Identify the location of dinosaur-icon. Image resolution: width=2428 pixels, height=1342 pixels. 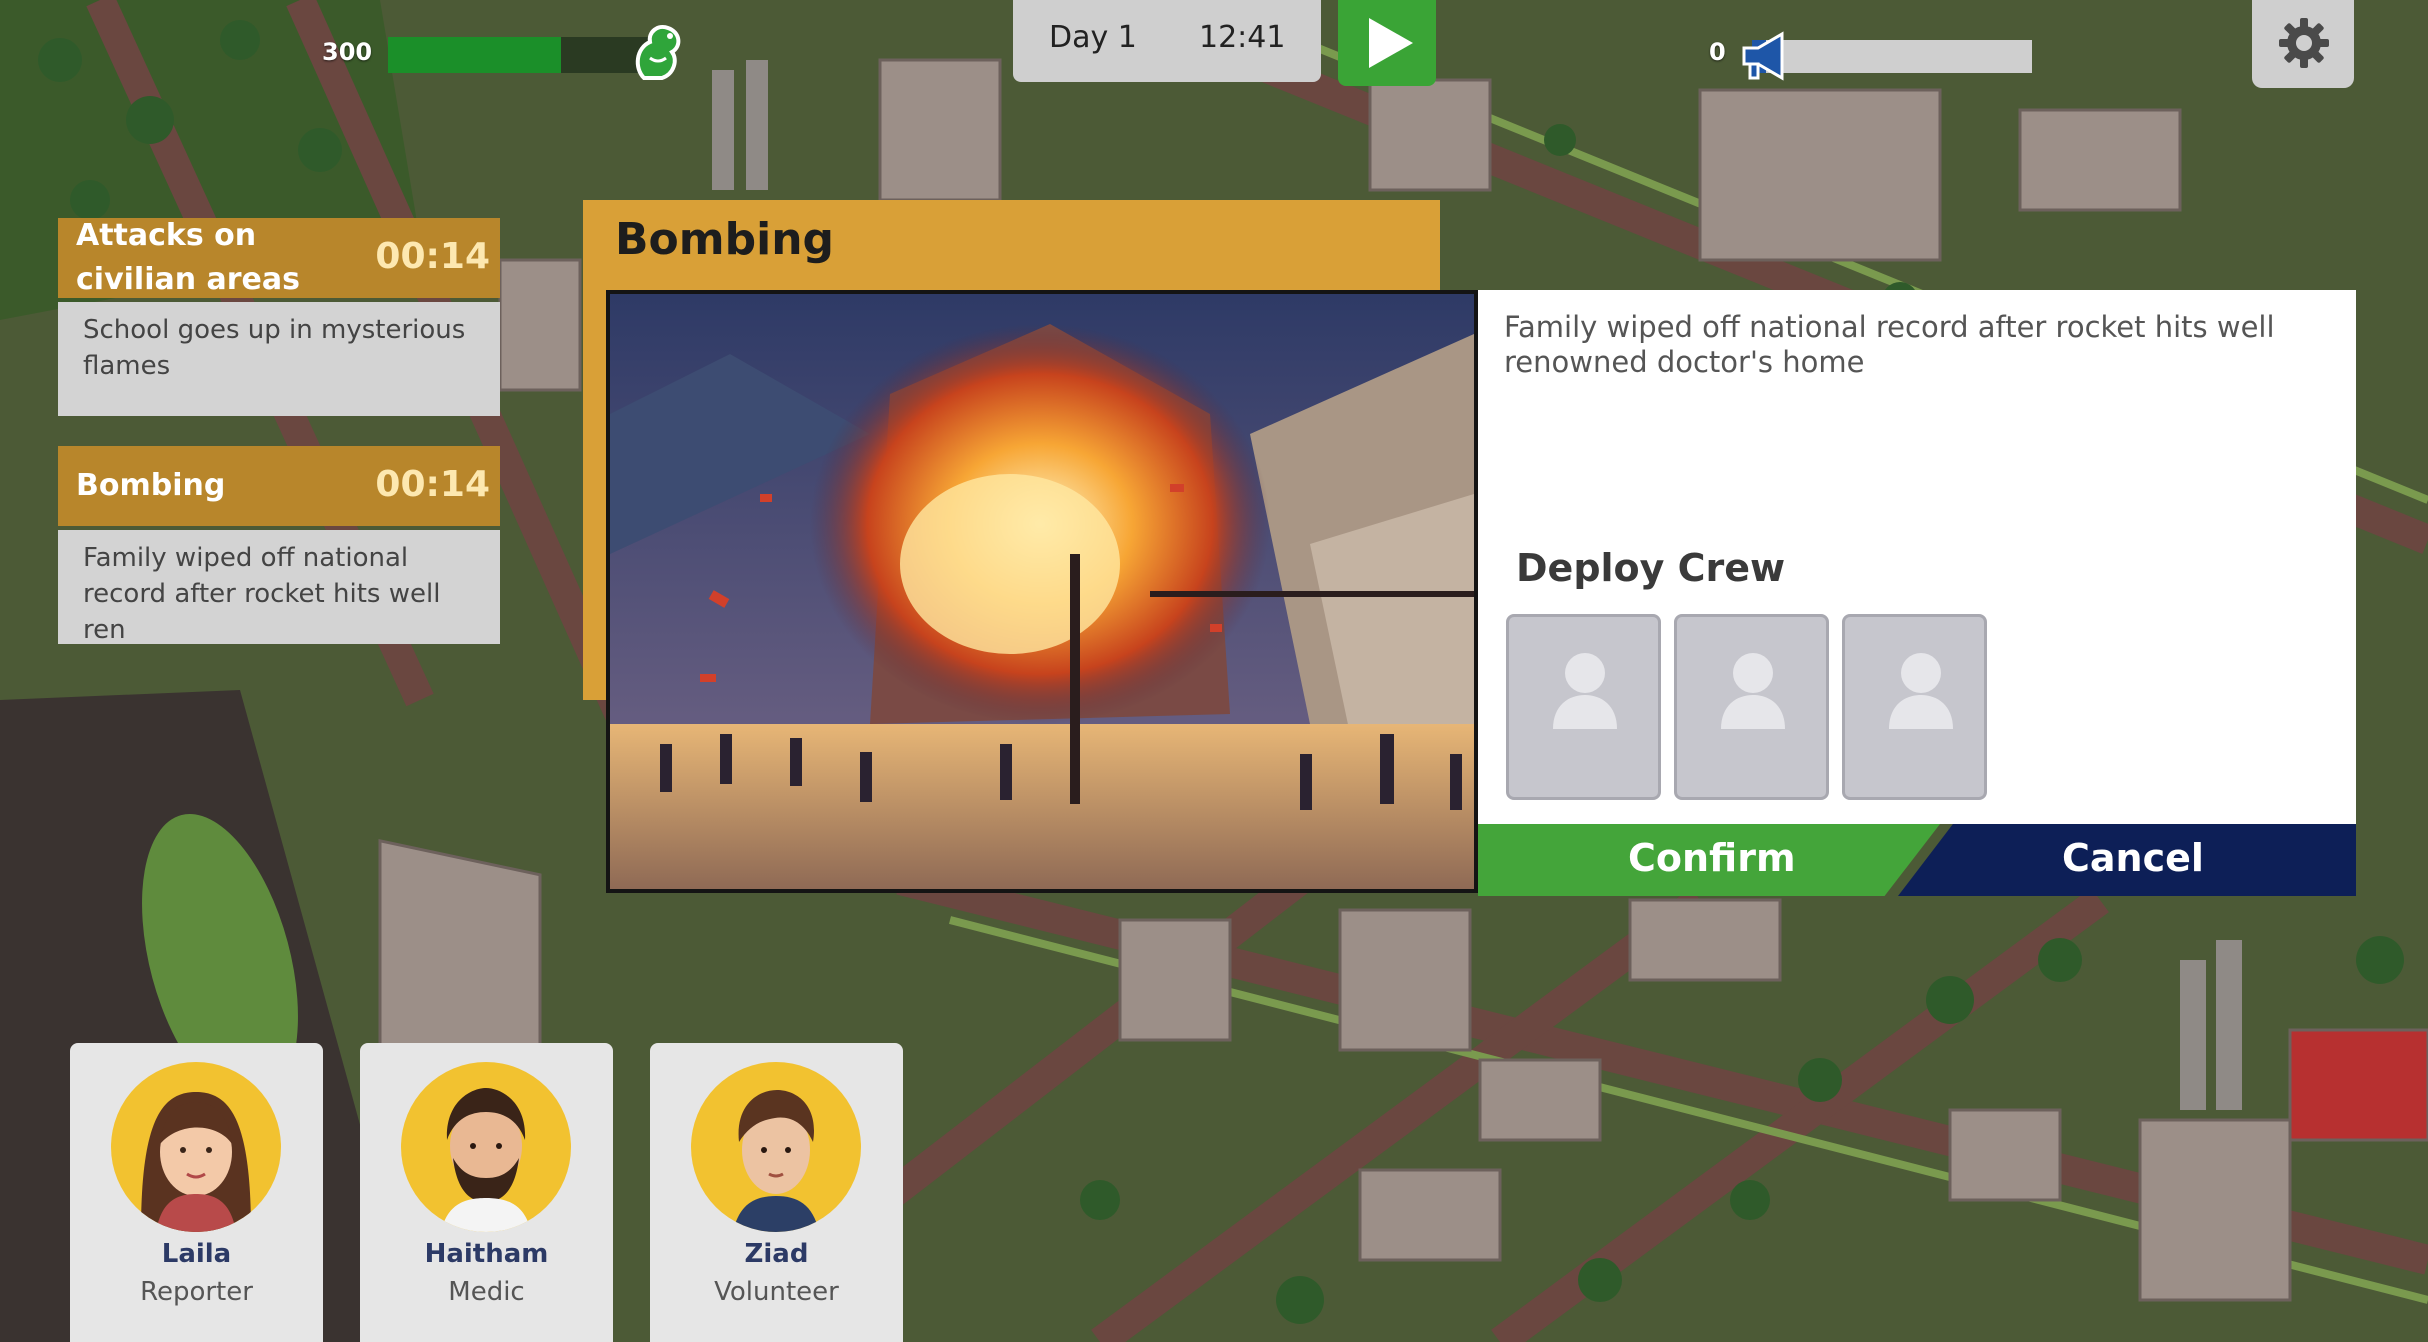
(658, 52).